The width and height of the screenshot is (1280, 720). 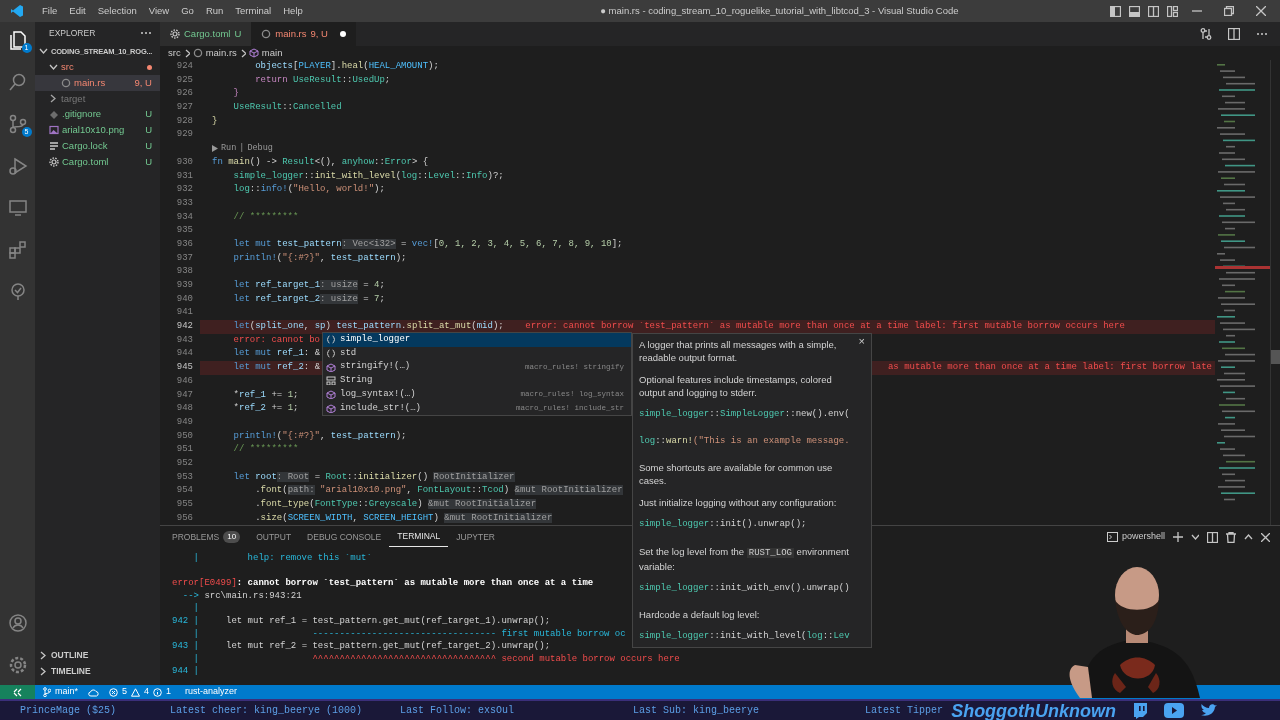 I want to click on doc-paragraph: A logger that prints all messages with a simple, readable output format., so click(x=738, y=351).